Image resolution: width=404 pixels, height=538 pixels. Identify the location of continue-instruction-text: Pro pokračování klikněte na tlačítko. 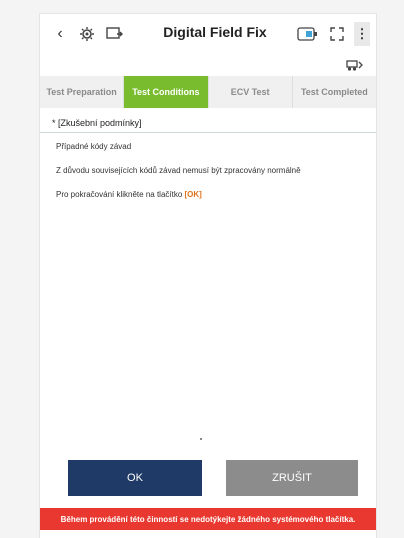
(120, 194).